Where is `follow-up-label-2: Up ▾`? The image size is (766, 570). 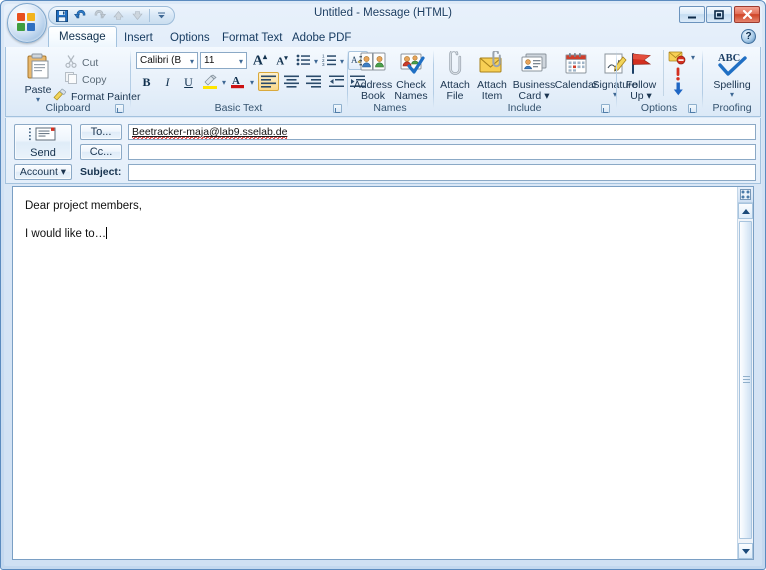
follow-up-label-2: Up ▾ is located at coordinates (641, 96).